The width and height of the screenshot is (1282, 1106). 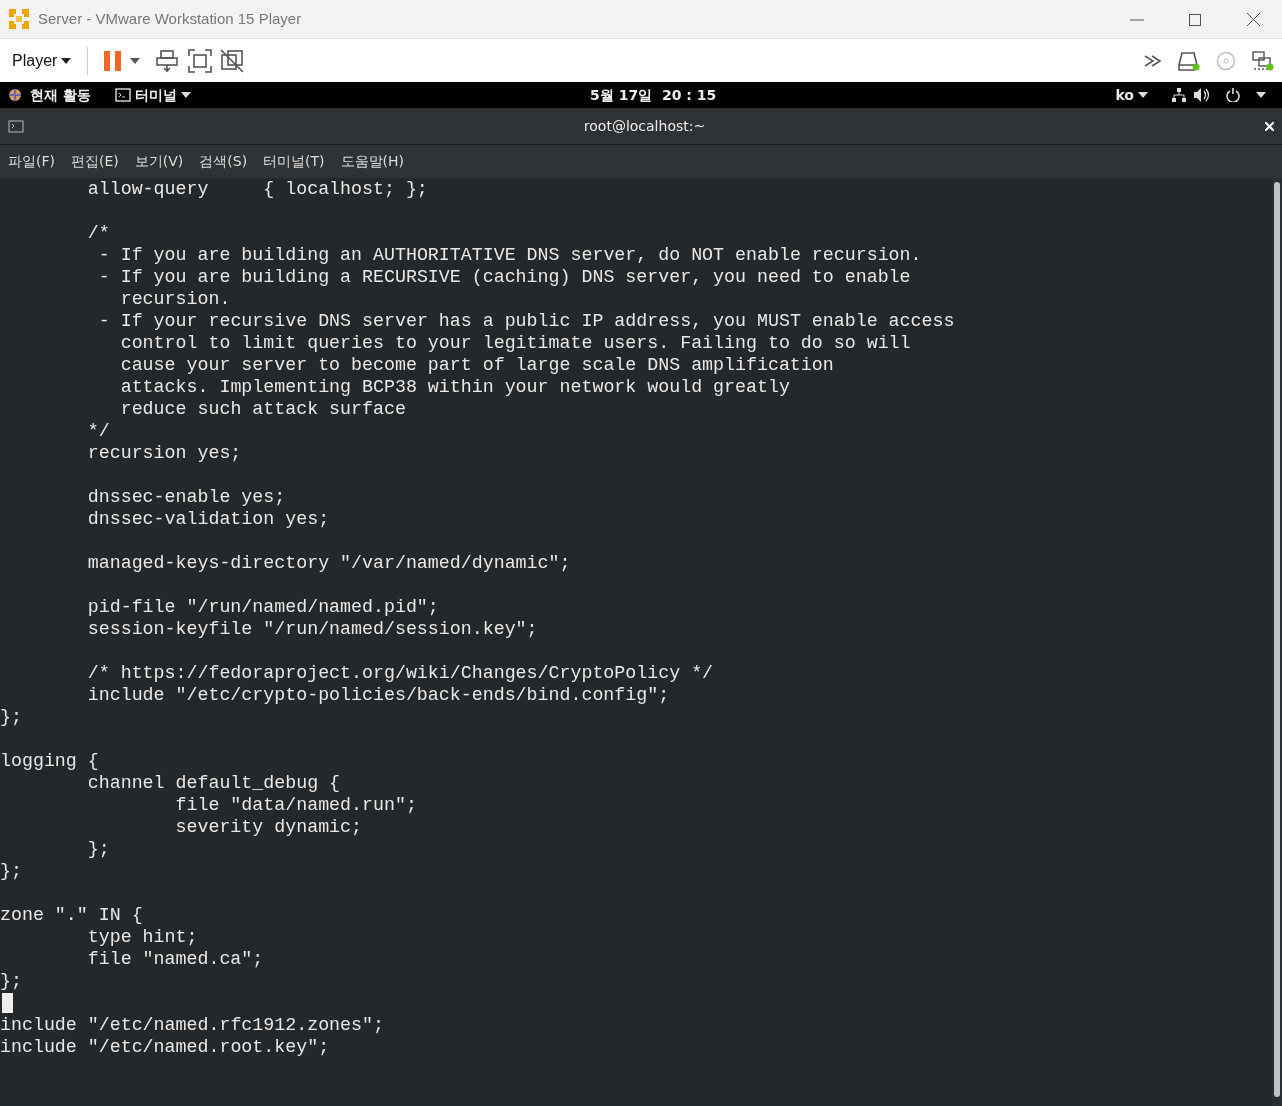 I want to click on fedora-logo-icon, so click(x=15, y=95).